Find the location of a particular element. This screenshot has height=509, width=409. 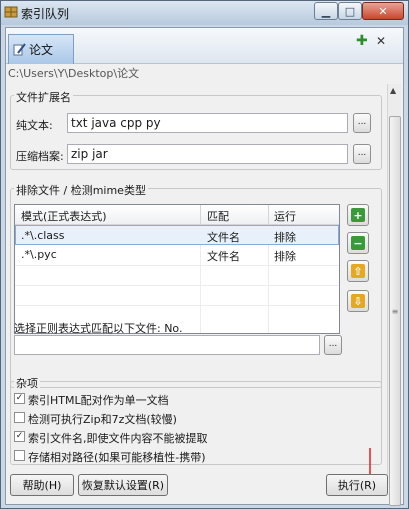

help-button: 帮助(H) is located at coordinates (42, 485).